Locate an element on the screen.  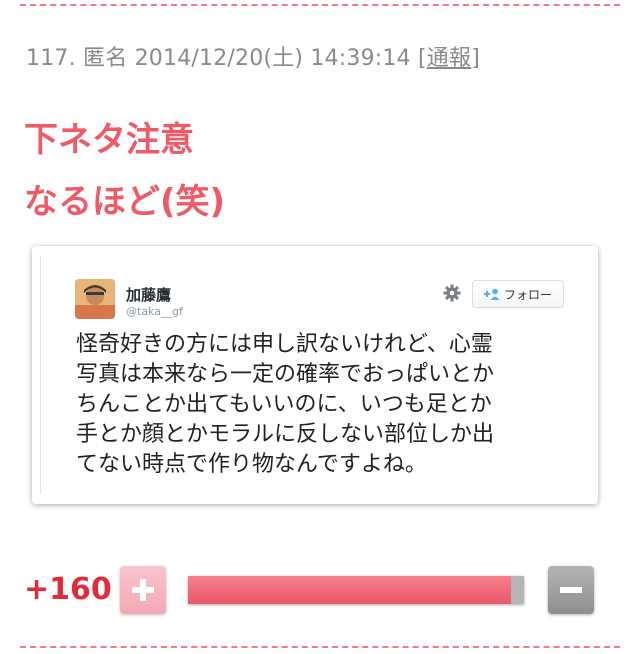
vote-ratio-bar is located at coordinates (356, 590).